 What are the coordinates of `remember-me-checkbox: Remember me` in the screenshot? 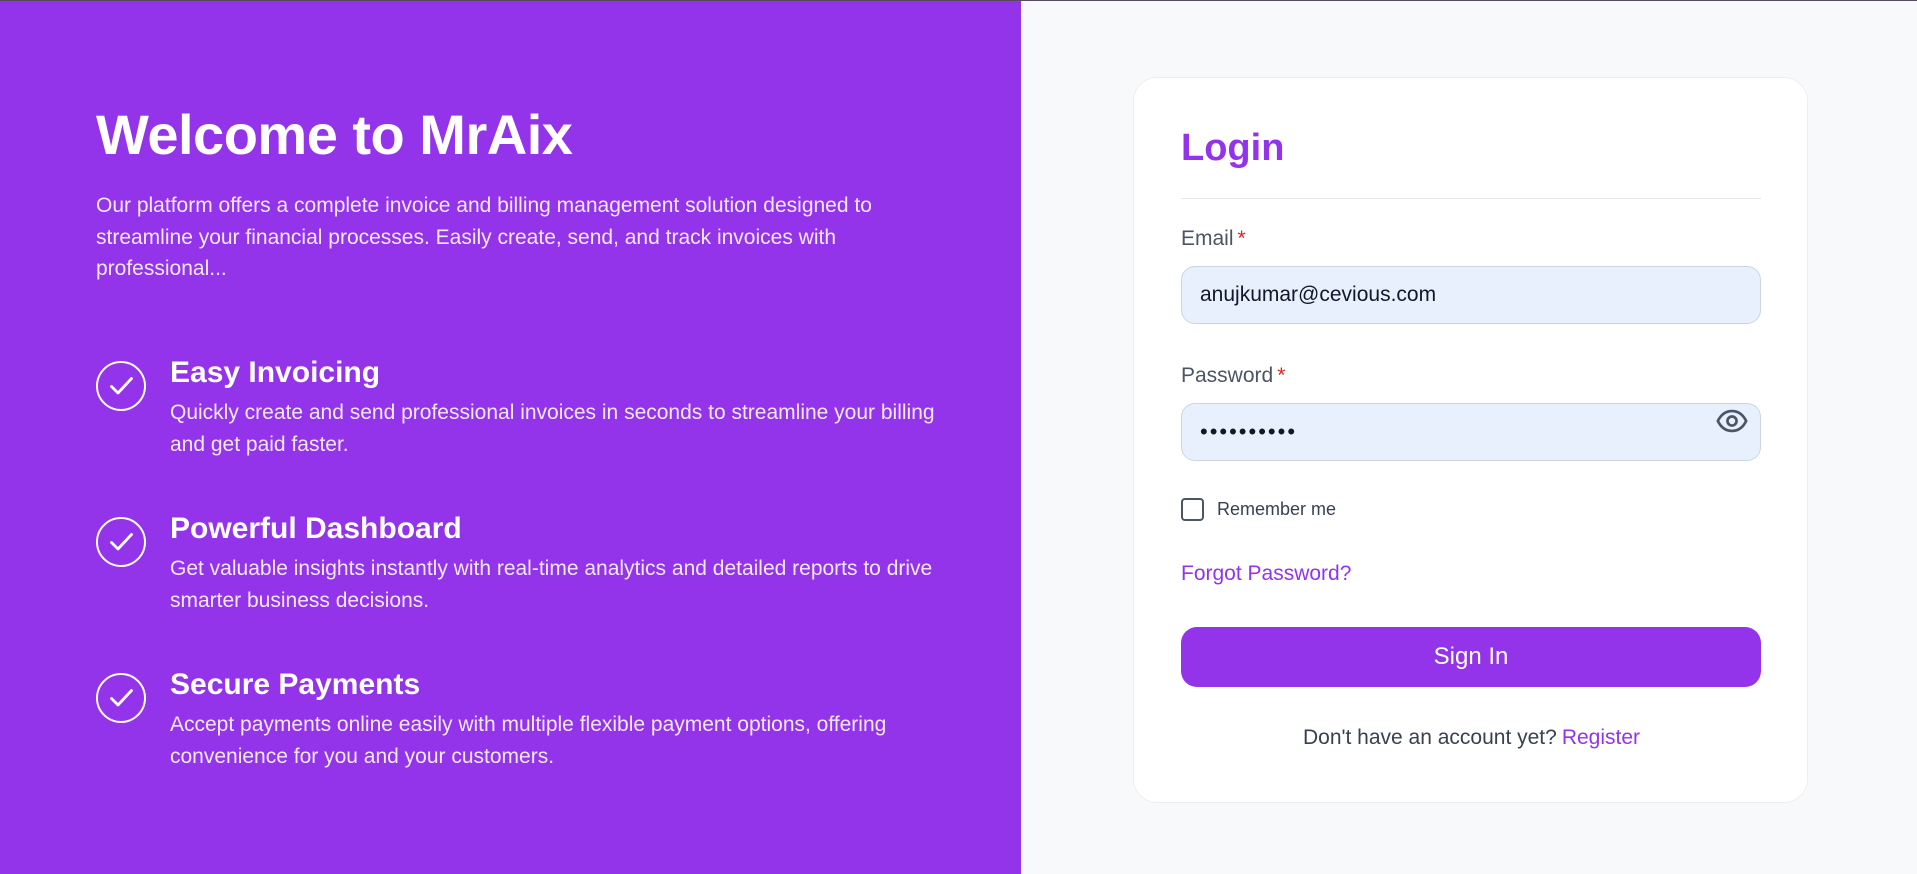 It's located at (1258, 509).